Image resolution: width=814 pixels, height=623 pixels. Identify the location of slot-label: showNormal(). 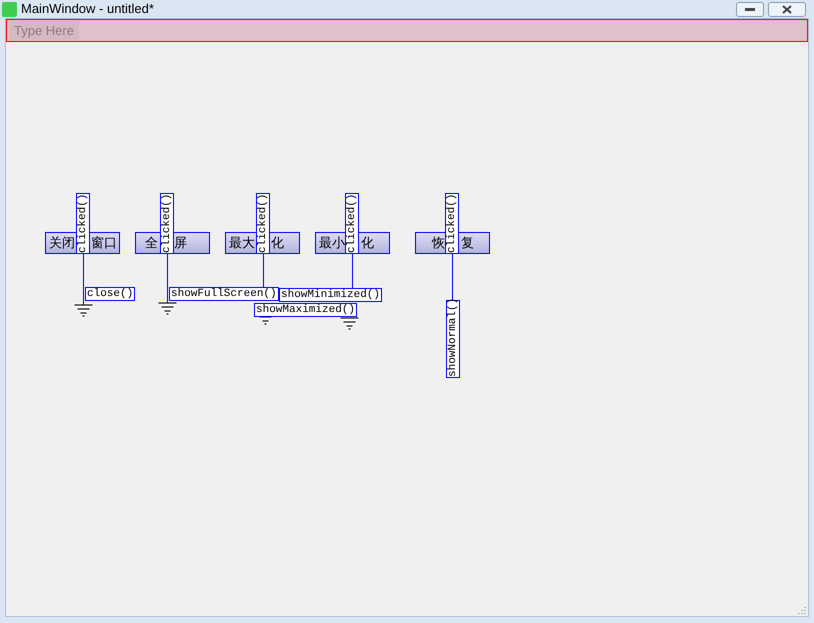
(453, 339).